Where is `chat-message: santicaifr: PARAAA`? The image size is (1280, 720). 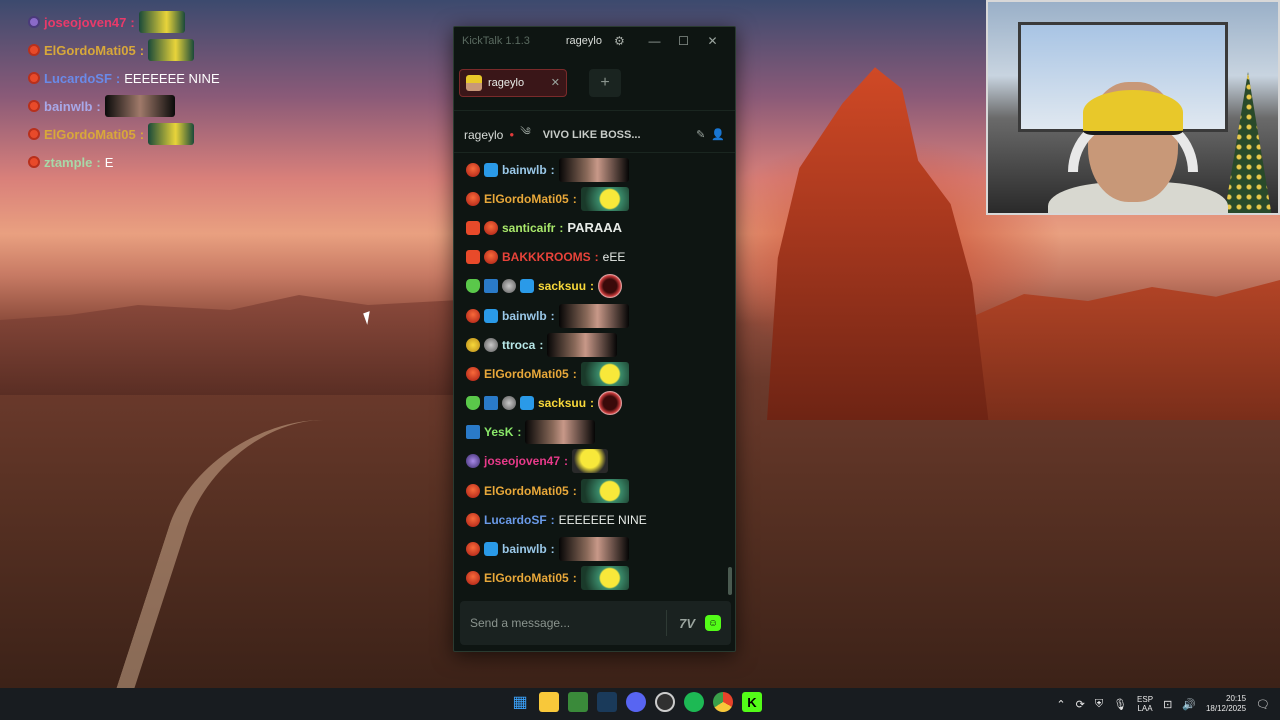
chat-message: santicaifr: PARAAA is located at coordinates (601, 227).